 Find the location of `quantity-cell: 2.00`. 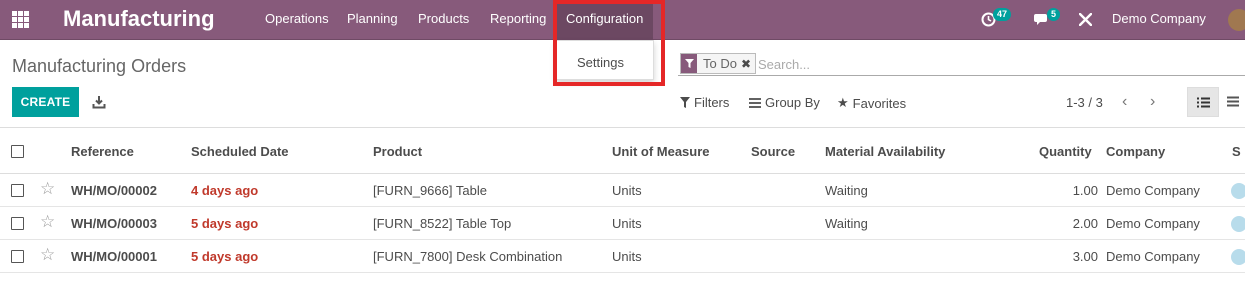

quantity-cell: 2.00 is located at coordinates (1085, 223).